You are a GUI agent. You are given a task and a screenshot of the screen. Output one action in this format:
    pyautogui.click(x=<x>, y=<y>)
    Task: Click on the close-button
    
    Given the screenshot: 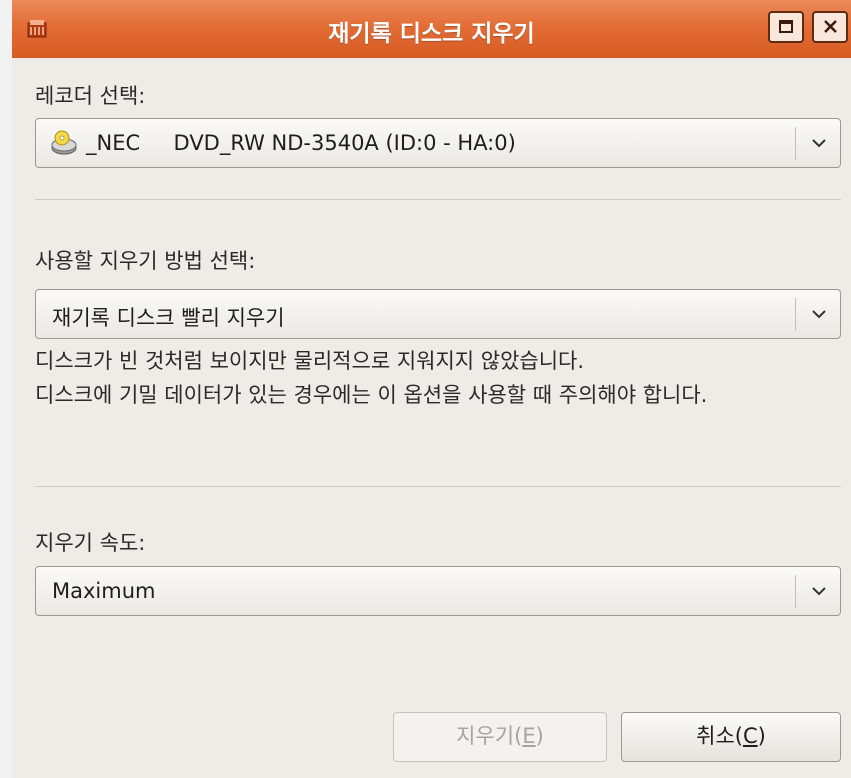 What is the action you would take?
    pyautogui.click(x=830, y=27)
    